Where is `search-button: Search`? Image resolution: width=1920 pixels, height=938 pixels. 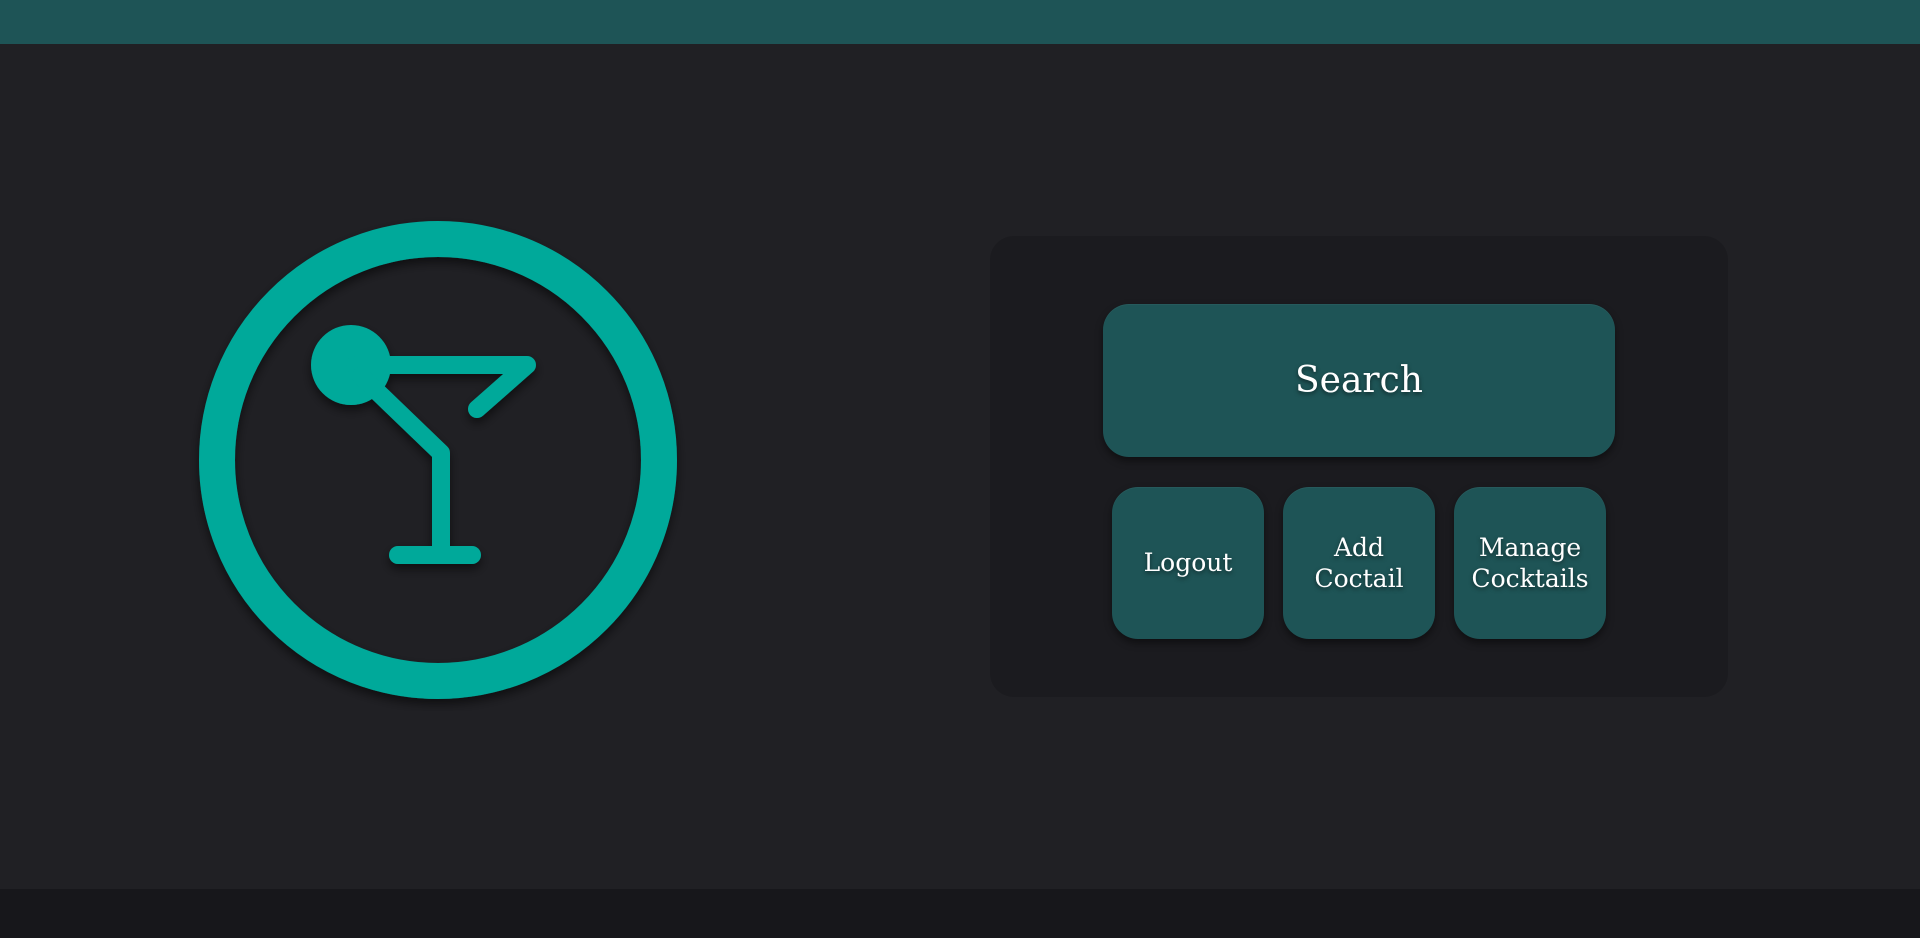 search-button: Search is located at coordinates (1359, 380).